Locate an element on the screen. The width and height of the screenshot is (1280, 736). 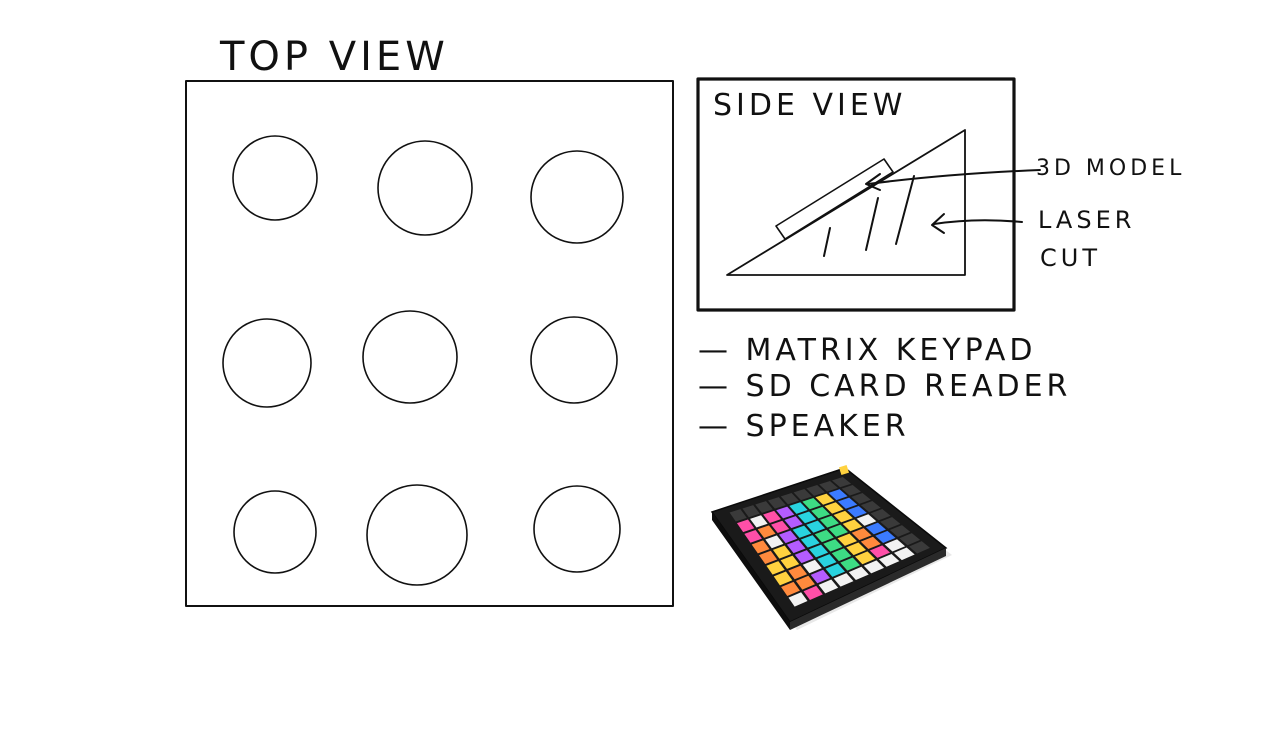
top-view-title: TOP VIEW is located at coordinates (334, 57).